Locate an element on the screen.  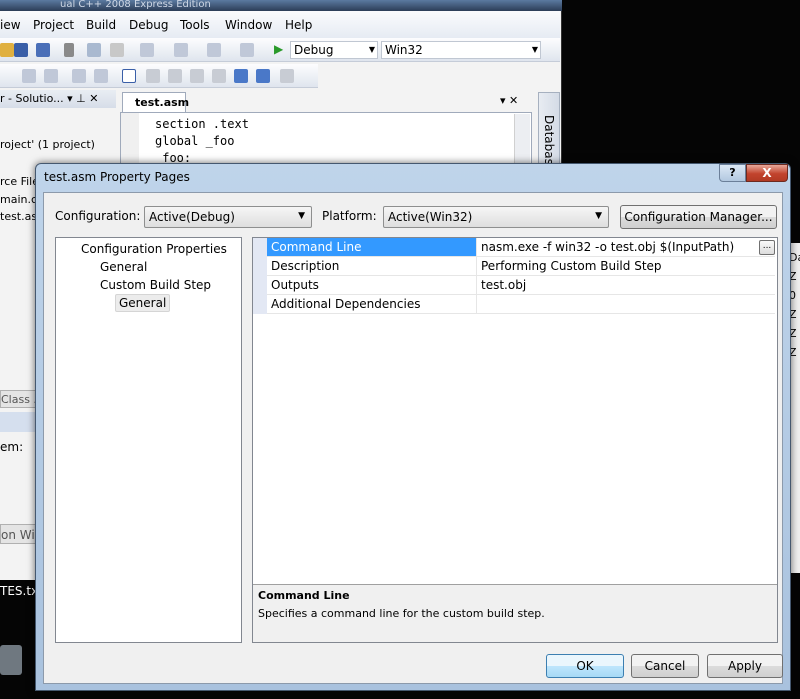
undo-icon is located at coordinates (147, 50).